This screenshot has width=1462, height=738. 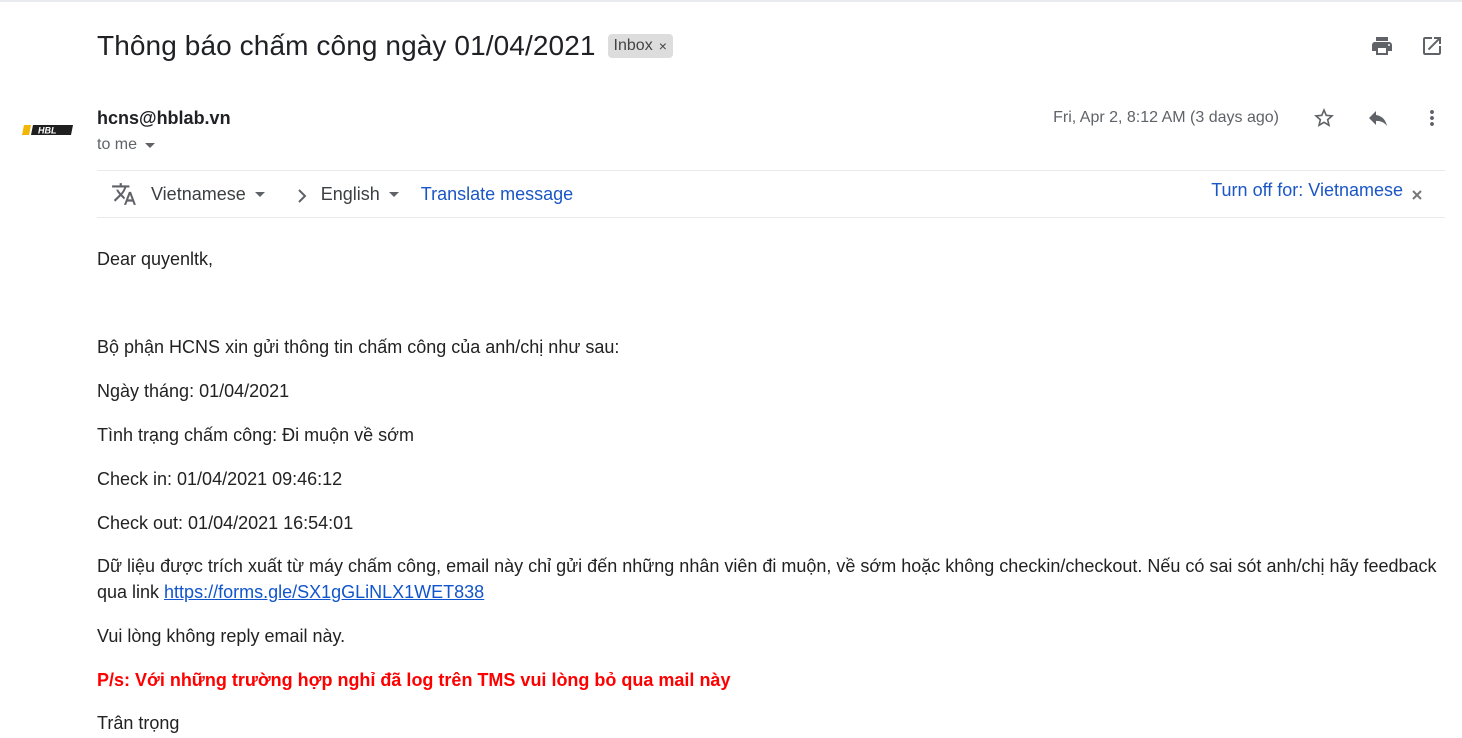 I want to click on target-language-dropdown-icon, so click(x=393, y=194).